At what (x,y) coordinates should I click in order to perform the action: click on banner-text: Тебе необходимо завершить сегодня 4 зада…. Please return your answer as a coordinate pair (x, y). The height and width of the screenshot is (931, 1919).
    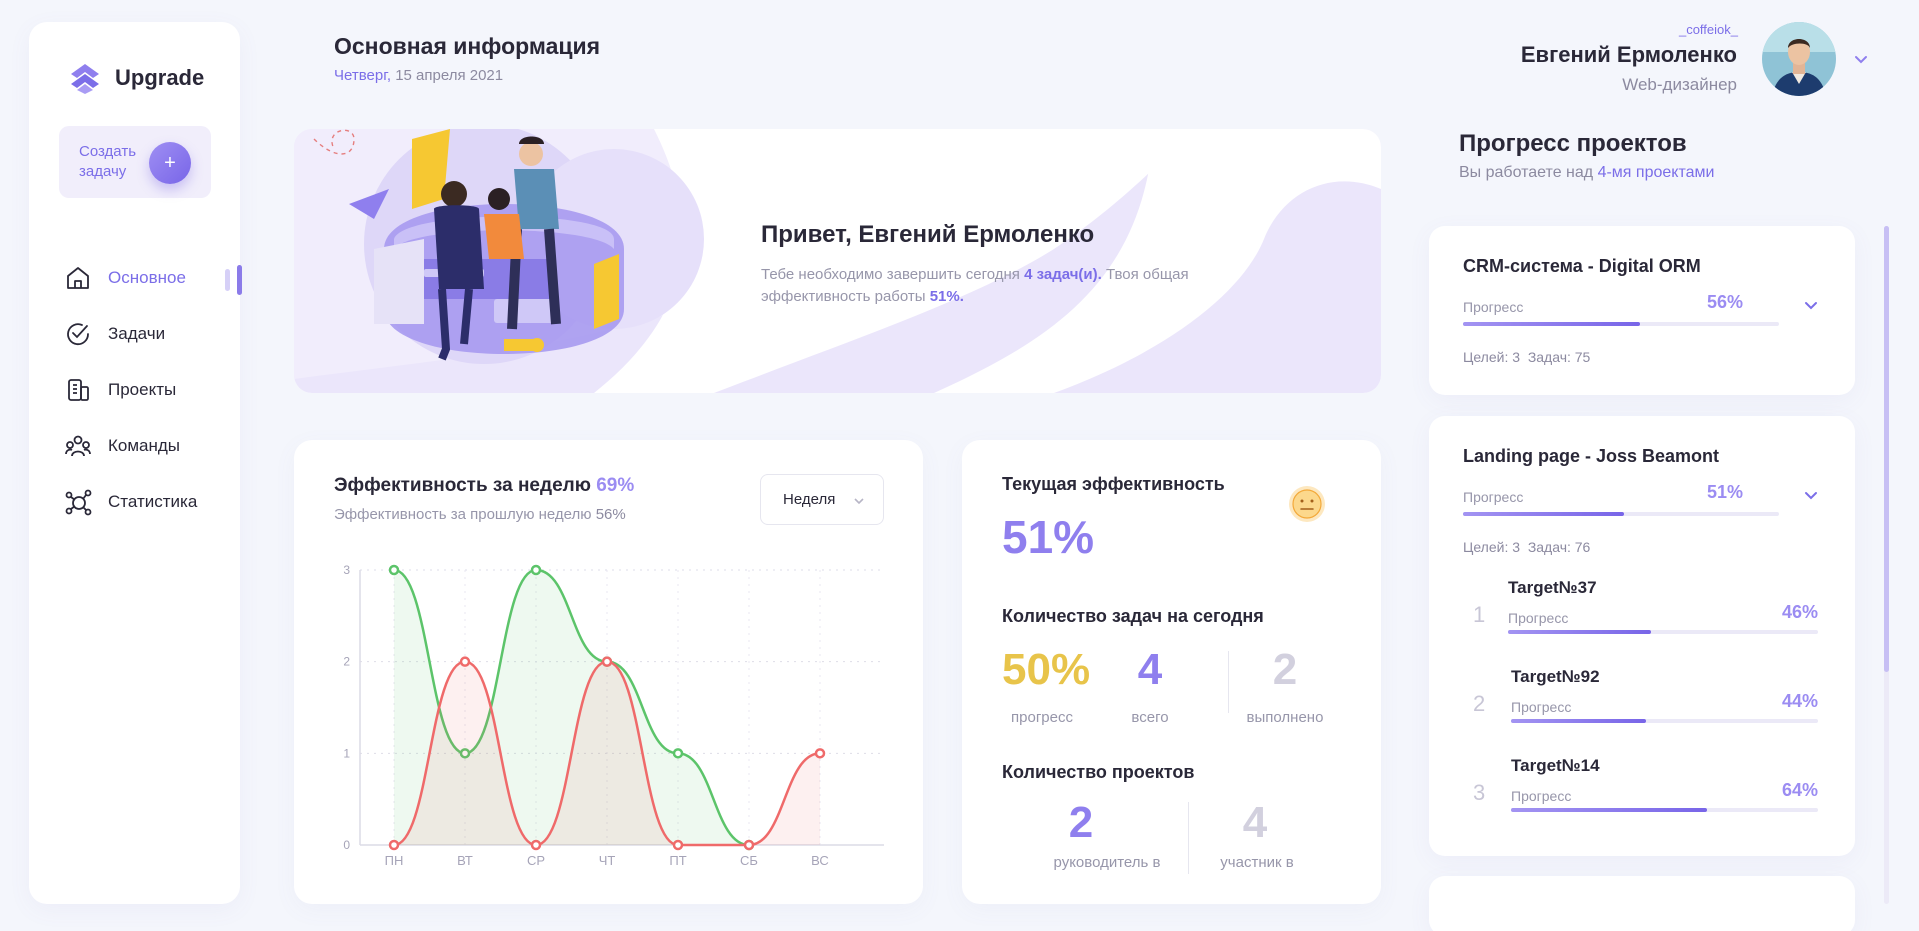
    Looking at the image, I should click on (1011, 286).